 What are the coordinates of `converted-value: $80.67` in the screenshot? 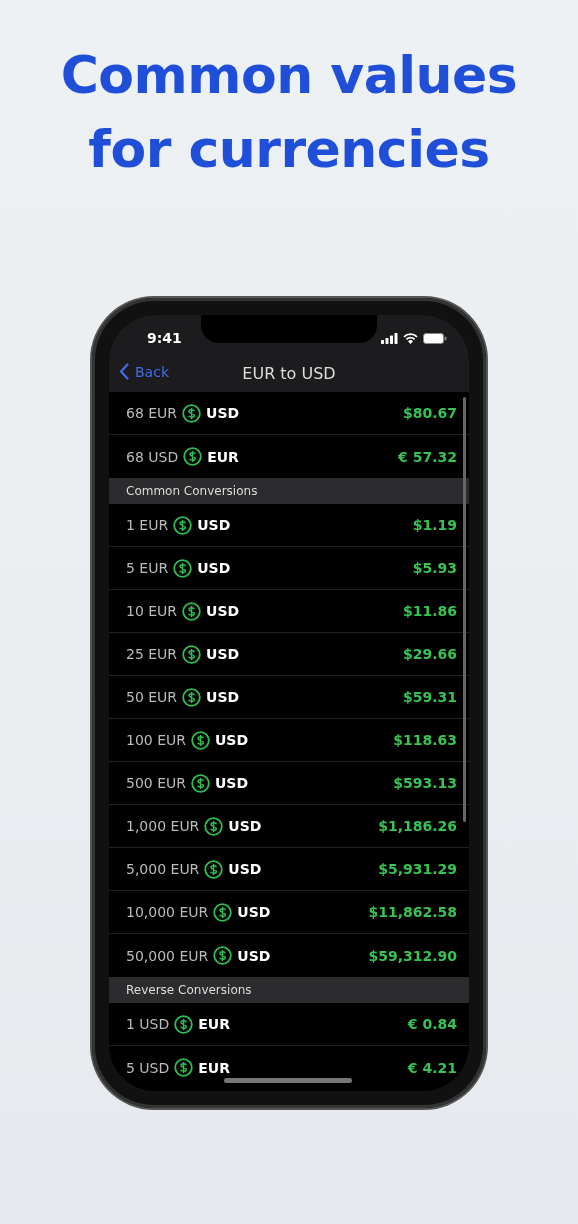 It's located at (429, 413).